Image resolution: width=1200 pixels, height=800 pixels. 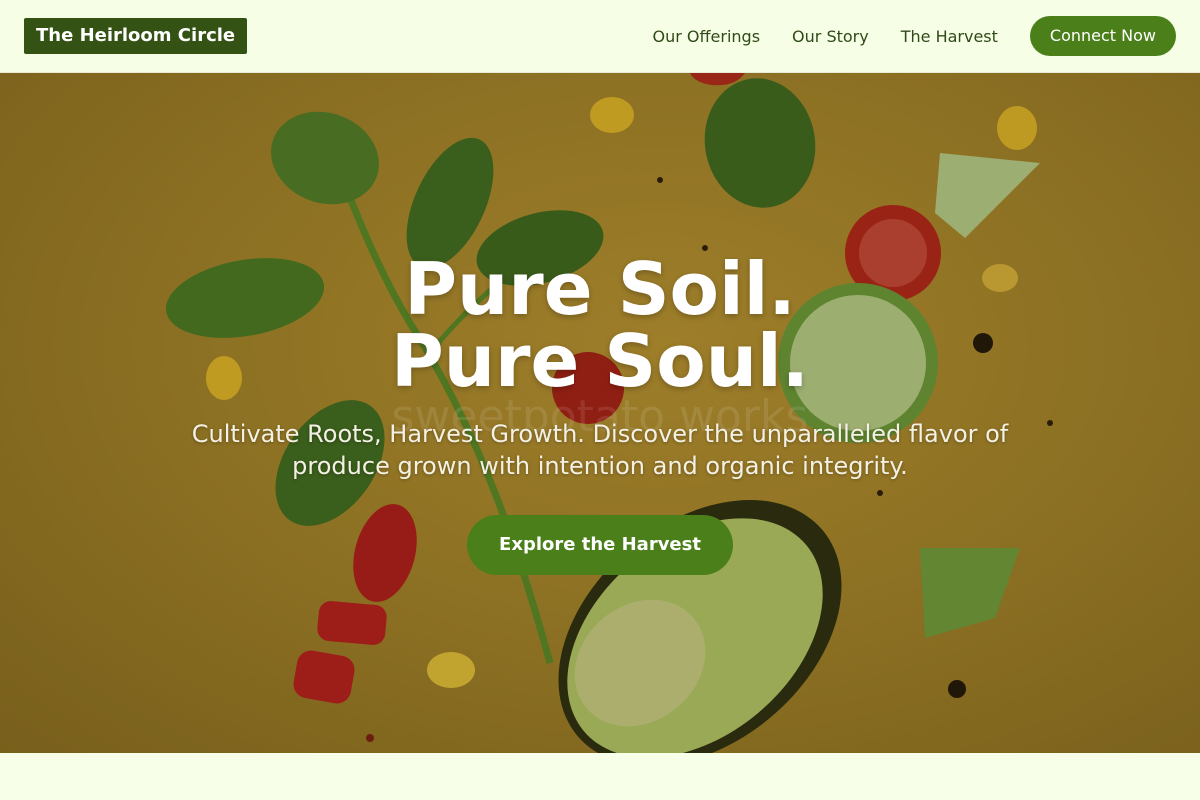 I want to click on nav-link-the-harvest: The Harvest, so click(x=949, y=36).